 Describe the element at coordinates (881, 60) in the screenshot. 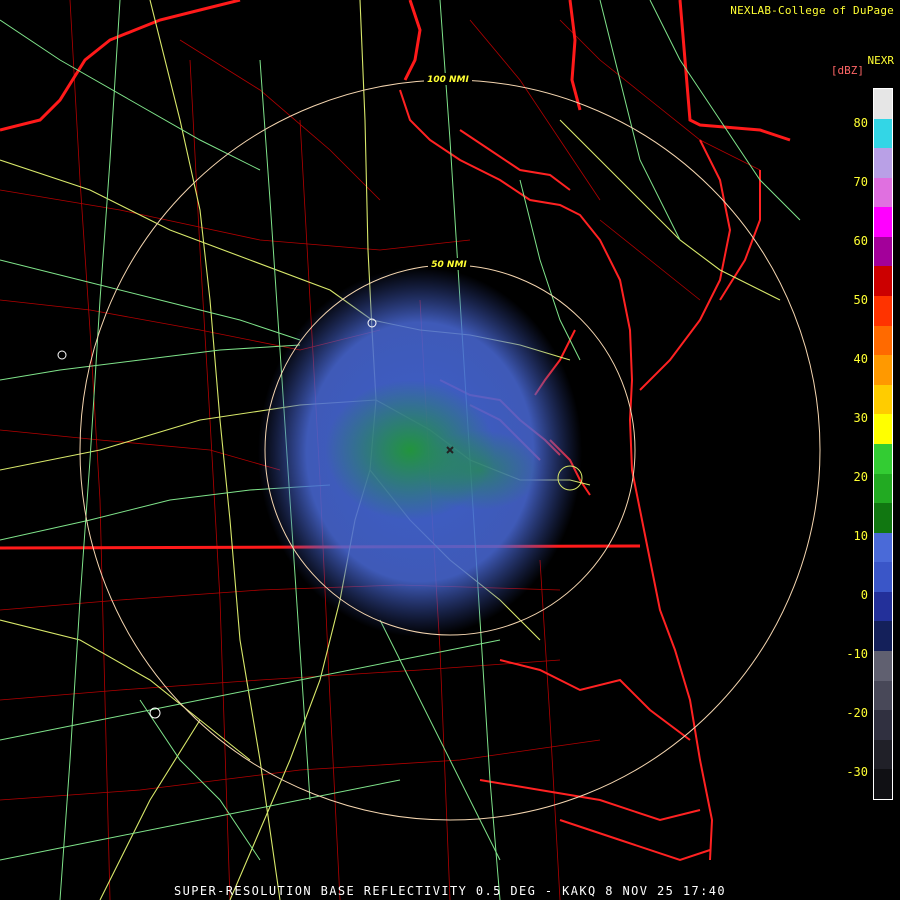

I see `product-label: NEXR` at that location.